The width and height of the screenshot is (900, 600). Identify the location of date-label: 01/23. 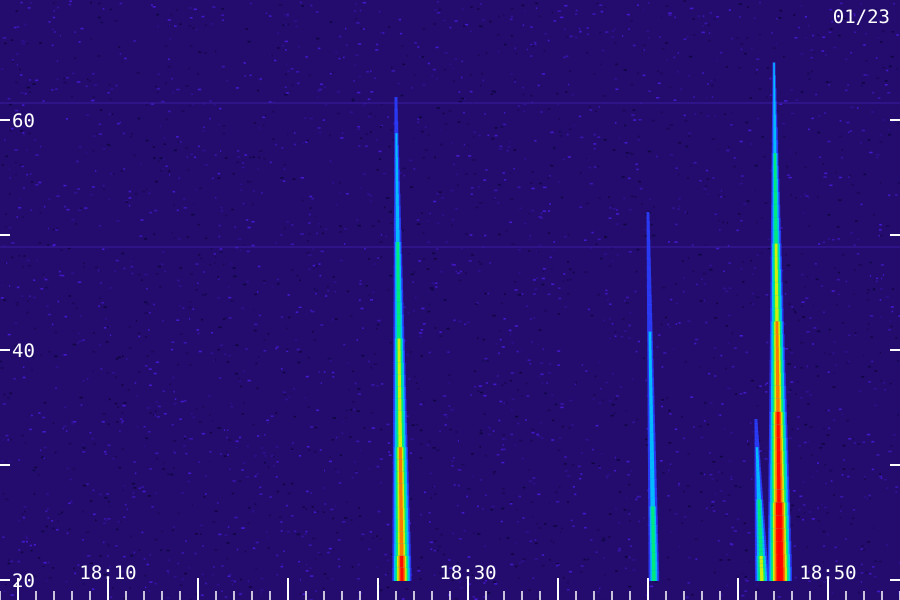
(861, 17).